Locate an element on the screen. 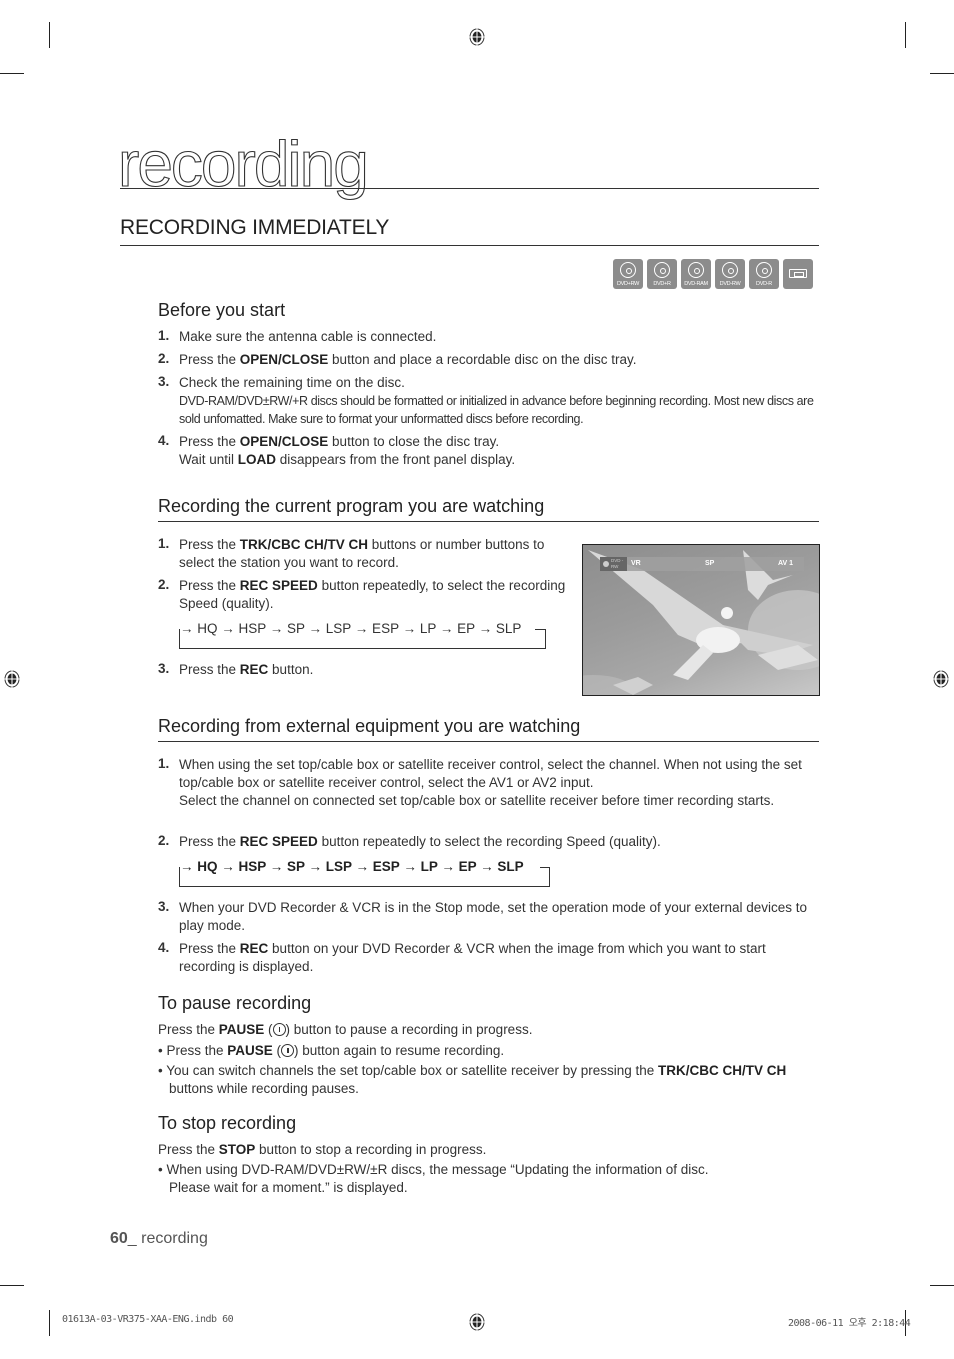 This screenshot has width=954, height=1359. osd-mode: VR is located at coordinates (636, 563).